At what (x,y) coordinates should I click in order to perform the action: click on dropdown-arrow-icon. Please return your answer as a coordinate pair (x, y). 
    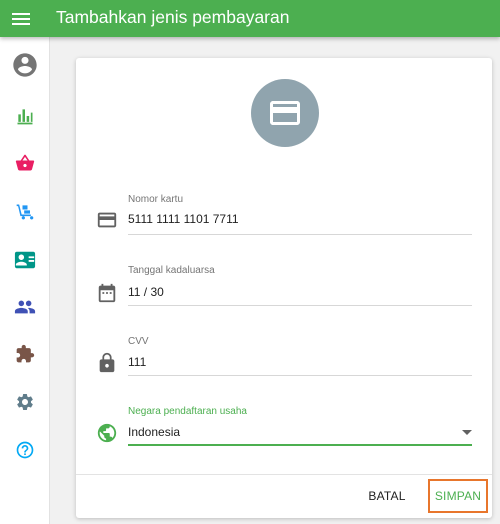
    Looking at the image, I should click on (467, 432).